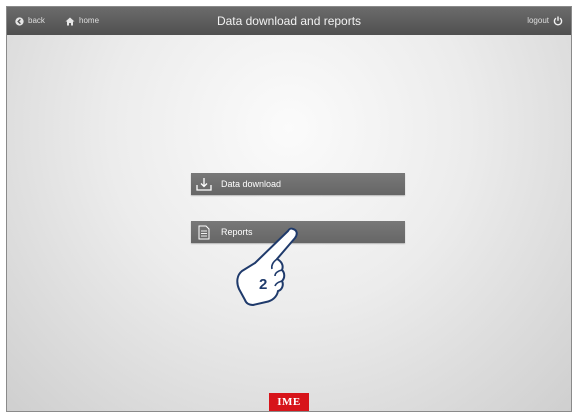 Image resolution: width=579 pixels, height=418 pixels. What do you see at coordinates (204, 232) in the screenshot?
I see `document-icon` at bounding box center [204, 232].